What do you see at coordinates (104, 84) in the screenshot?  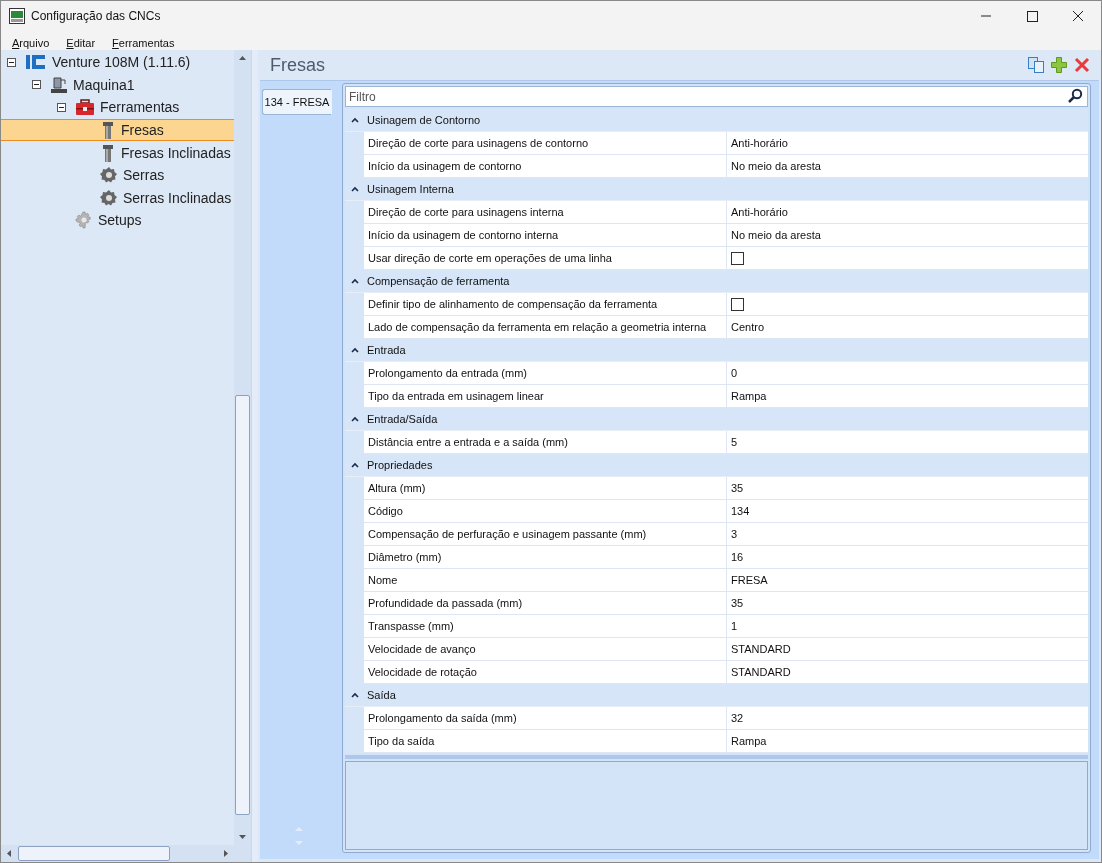 I see `tree-item-label: Maquina1` at bounding box center [104, 84].